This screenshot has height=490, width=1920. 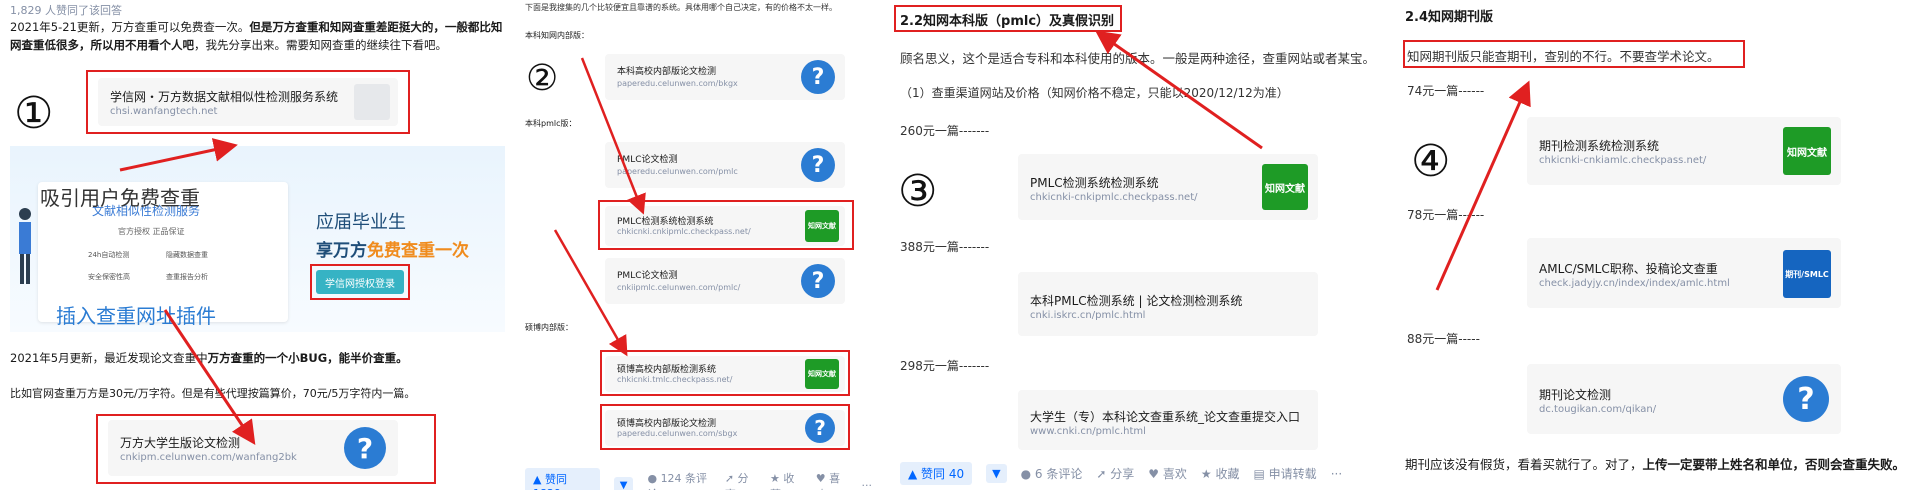 What do you see at coordinates (1774, 464) in the screenshot?
I see `footer-bold: 上传一定要带上姓名和单位，否则会查重失败。` at bounding box center [1774, 464].